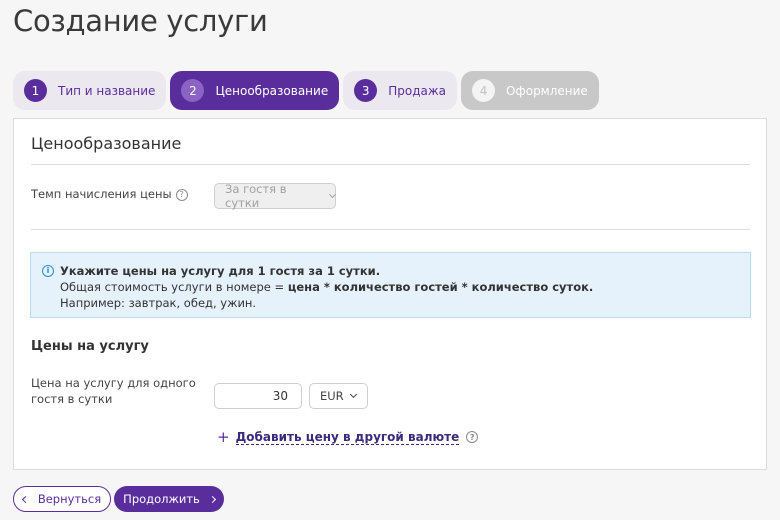  I want to click on info-example: Например: завтрак, обед, ужин., so click(158, 303).